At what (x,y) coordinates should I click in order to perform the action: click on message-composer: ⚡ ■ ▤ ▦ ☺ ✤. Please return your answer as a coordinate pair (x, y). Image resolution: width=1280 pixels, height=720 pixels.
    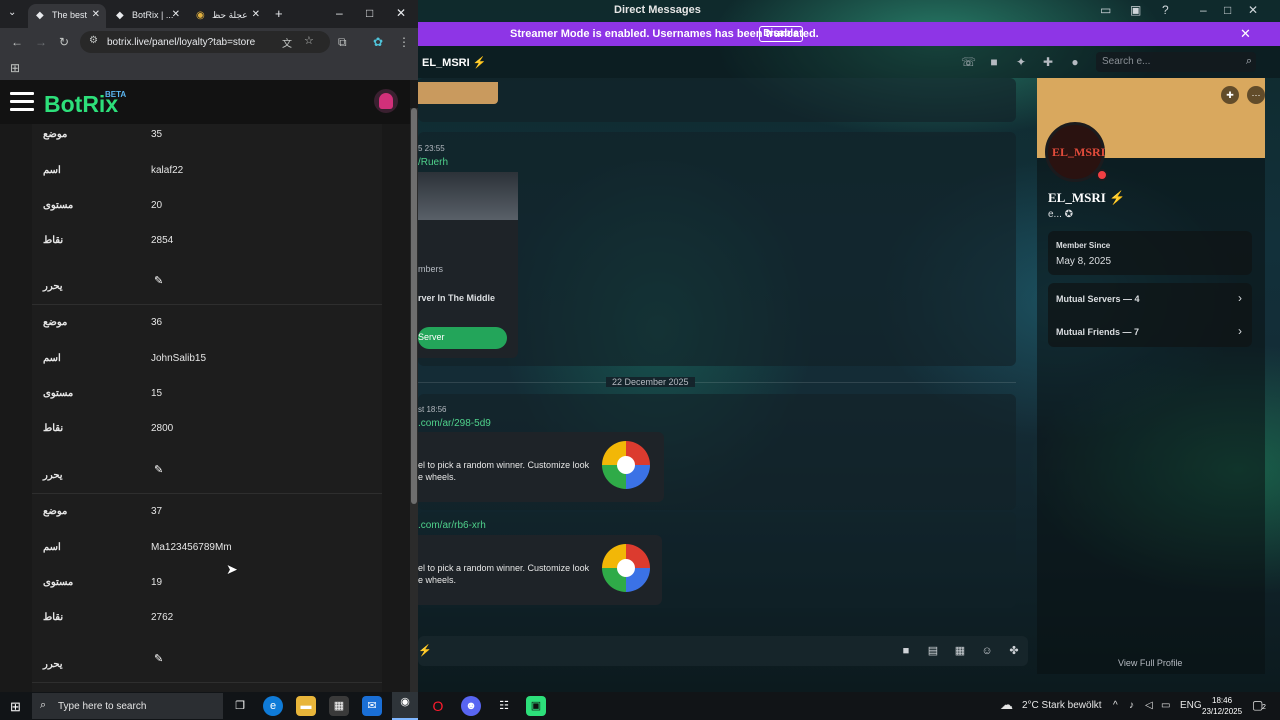
    Looking at the image, I should click on (723, 651).